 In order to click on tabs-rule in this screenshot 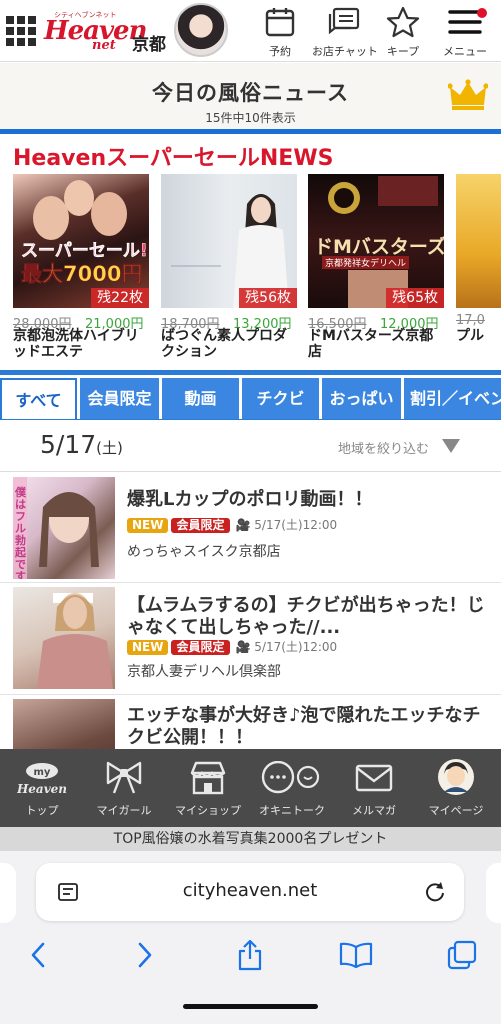, I will do `click(250, 372)`.